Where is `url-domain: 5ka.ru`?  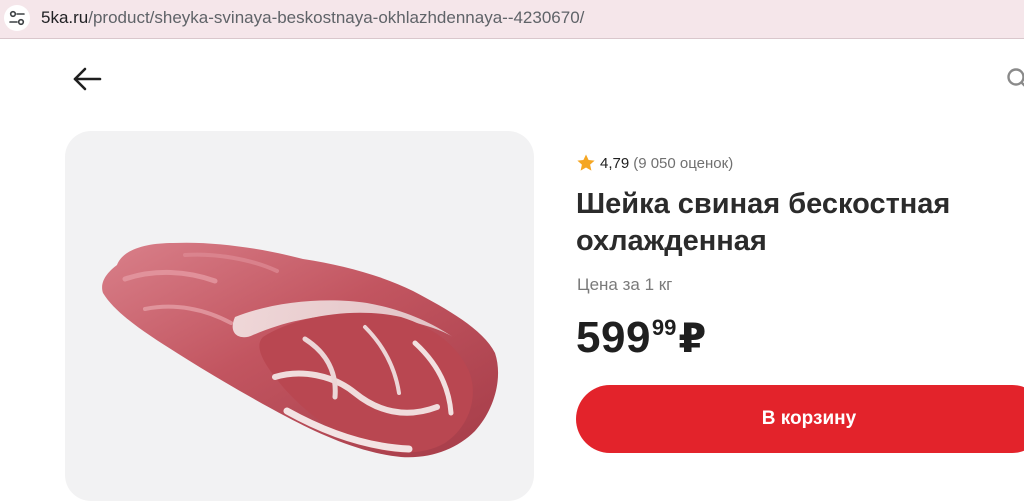 url-domain: 5ka.ru is located at coordinates (64, 17).